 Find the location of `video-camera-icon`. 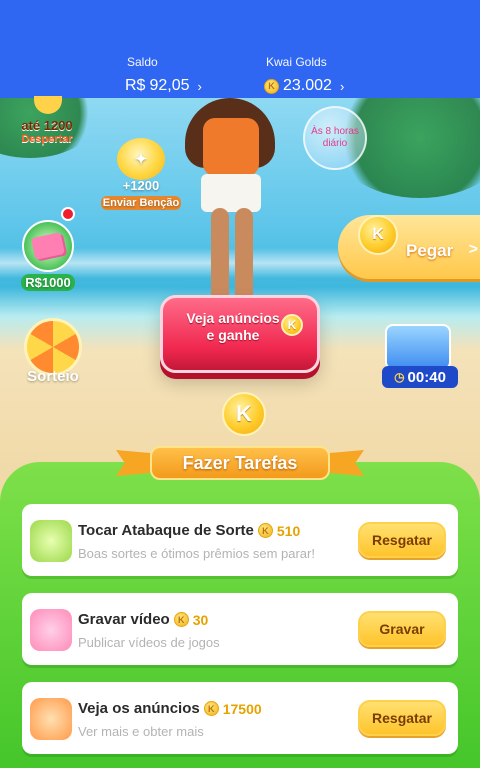

video-camera-icon is located at coordinates (51, 630).